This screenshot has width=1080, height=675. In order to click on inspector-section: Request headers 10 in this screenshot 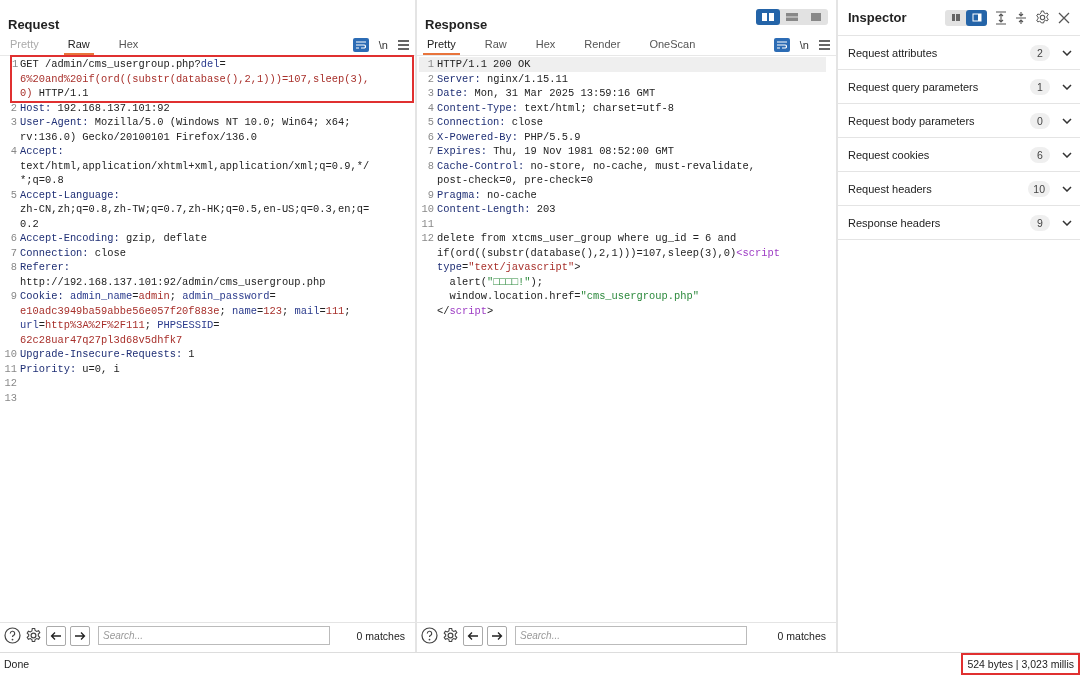, I will do `click(959, 189)`.